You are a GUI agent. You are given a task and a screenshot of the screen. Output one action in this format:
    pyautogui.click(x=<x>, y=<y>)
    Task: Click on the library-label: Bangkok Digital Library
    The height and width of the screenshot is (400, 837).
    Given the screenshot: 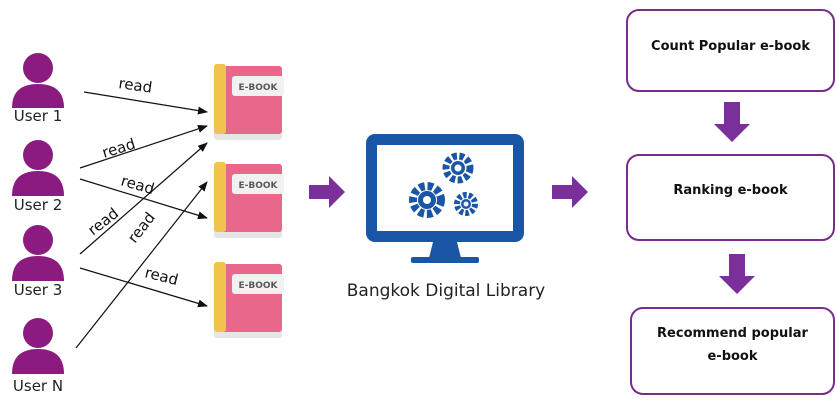 What is the action you would take?
    pyautogui.click(x=446, y=291)
    